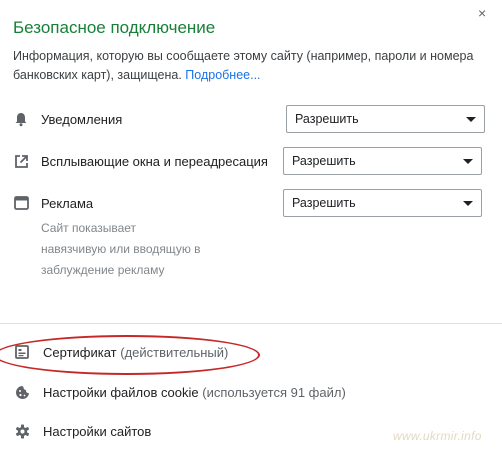  I want to click on site-settings-link: Настройки сайтов, so click(97, 431).